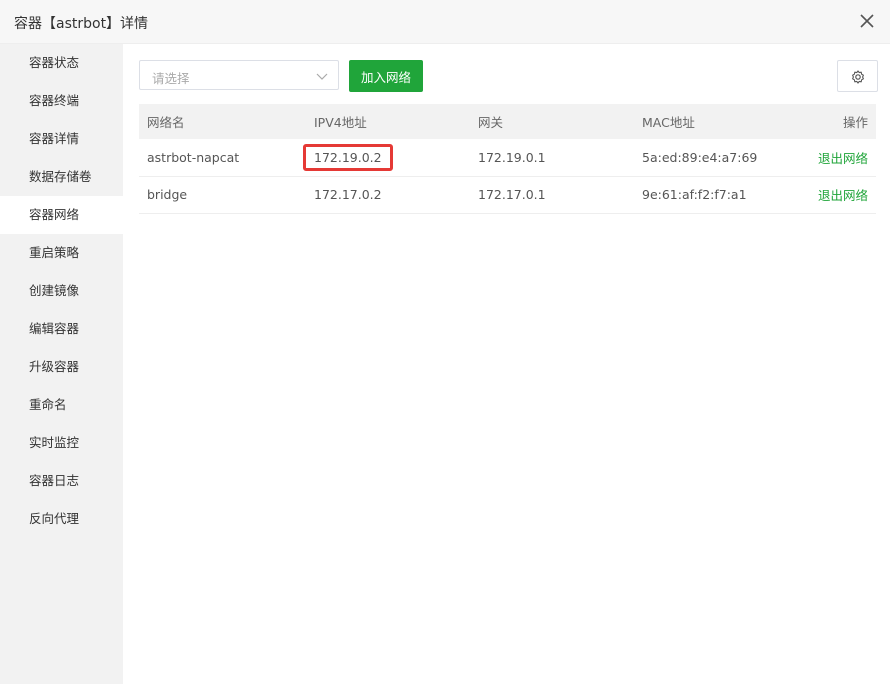  Describe the element at coordinates (388, 195) in the screenshot. I see `cell-ipv4: 172.17.0.2` at that location.